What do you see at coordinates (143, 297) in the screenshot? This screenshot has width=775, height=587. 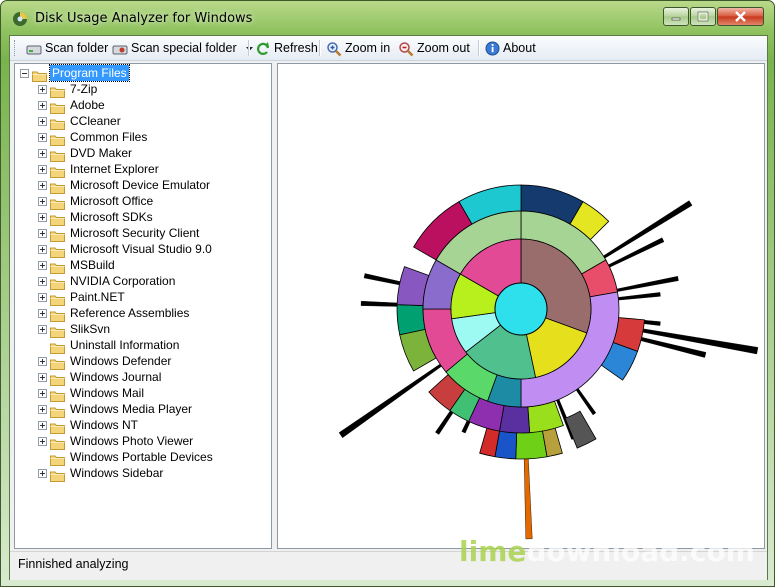 I see `tree-item: Paint.NET` at bounding box center [143, 297].